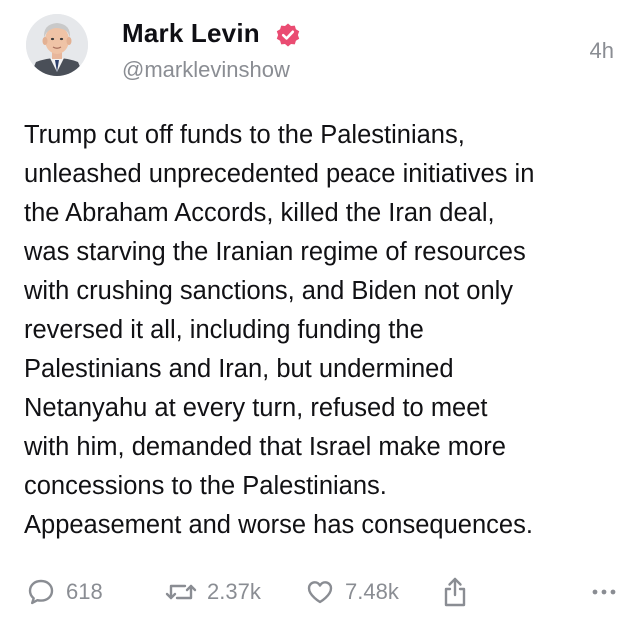  I want to click on post-text-line: Appeasement and worse has consequences., so click(278, 525).